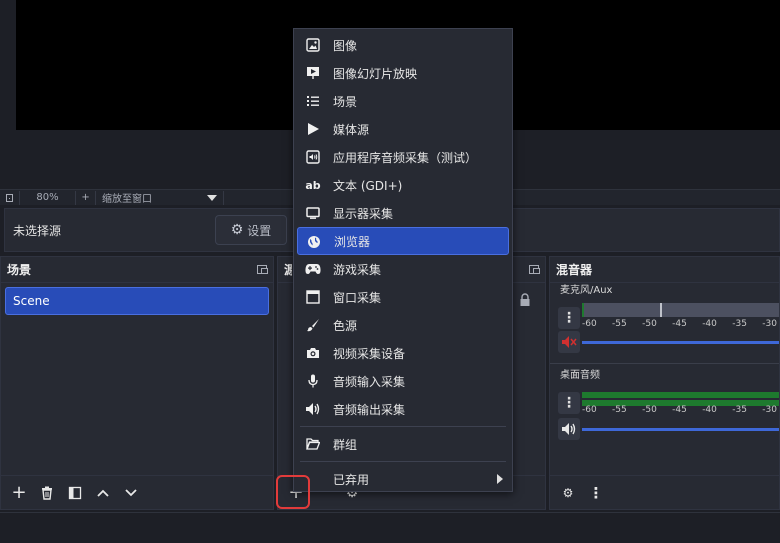  I want to click on menu-item-display-capture: 显示器采集, so click(403, 213).